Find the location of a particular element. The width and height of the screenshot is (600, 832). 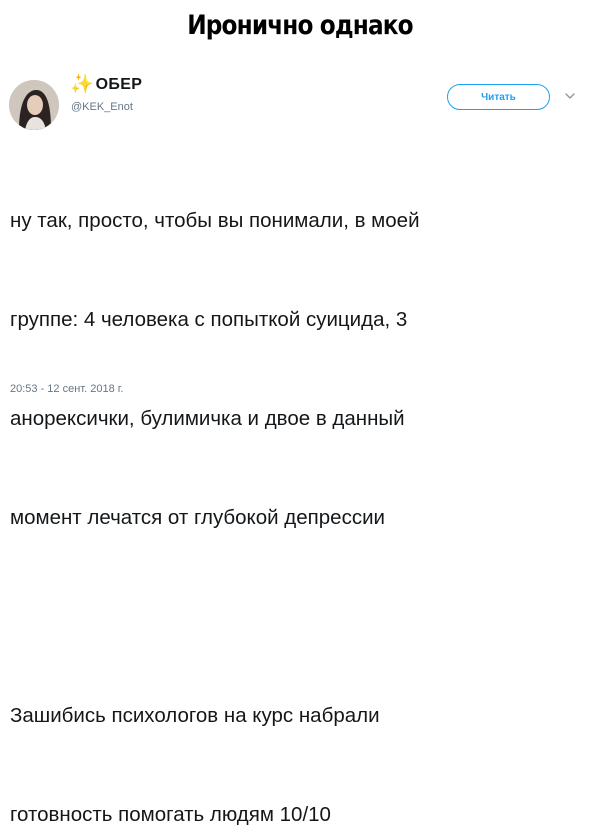

tweet-text-line: анорексички, булимичка и двое в данный is located at coordinates (207, 418).